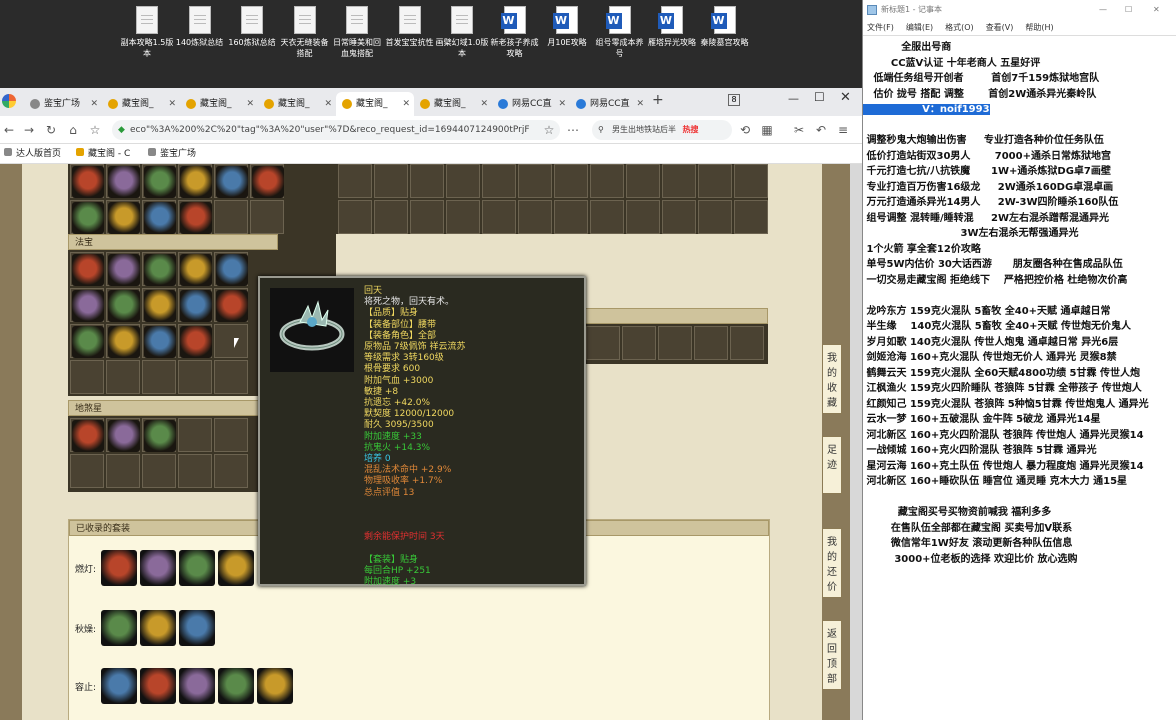 The width and height of the screenshot is (1176, 720). Describe the element at coordinates (297, 104) in the screenshot. I see `tab-4: 藏宝阁_ ✕` at that location.